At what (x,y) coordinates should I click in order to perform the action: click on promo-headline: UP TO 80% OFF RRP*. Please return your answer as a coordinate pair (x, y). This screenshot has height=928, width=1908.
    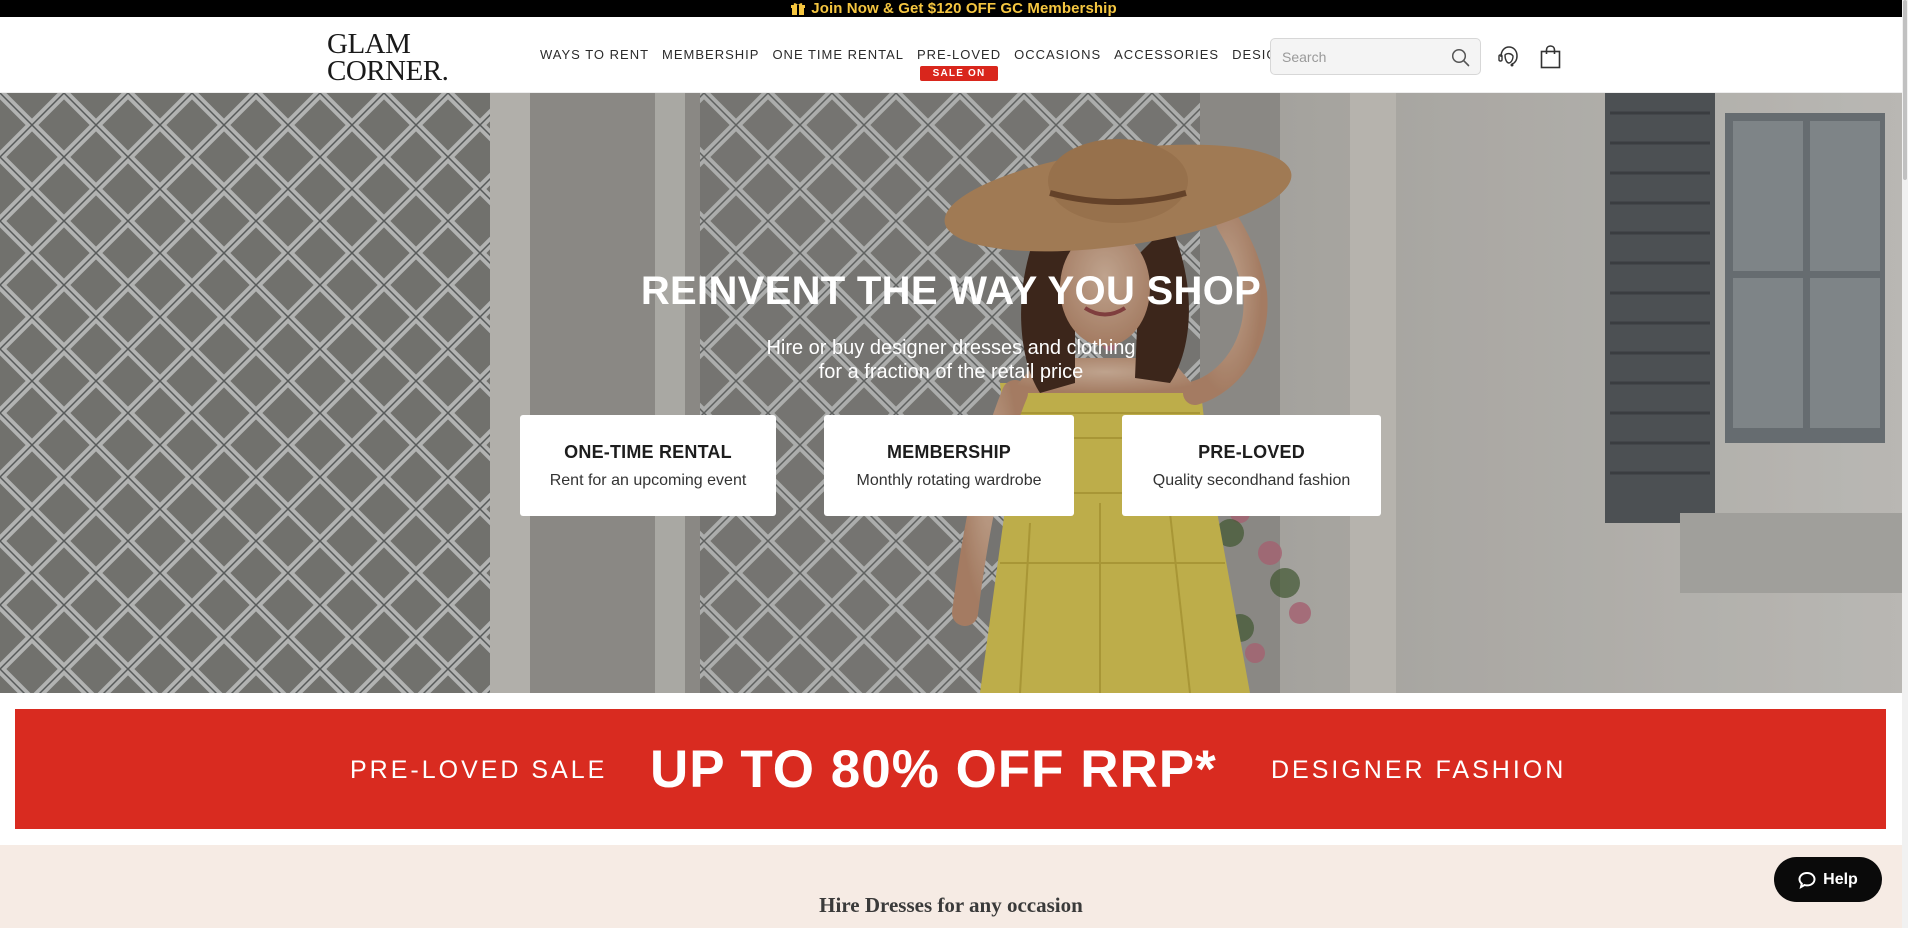
    Looking at the image, I should click on (933, 769).